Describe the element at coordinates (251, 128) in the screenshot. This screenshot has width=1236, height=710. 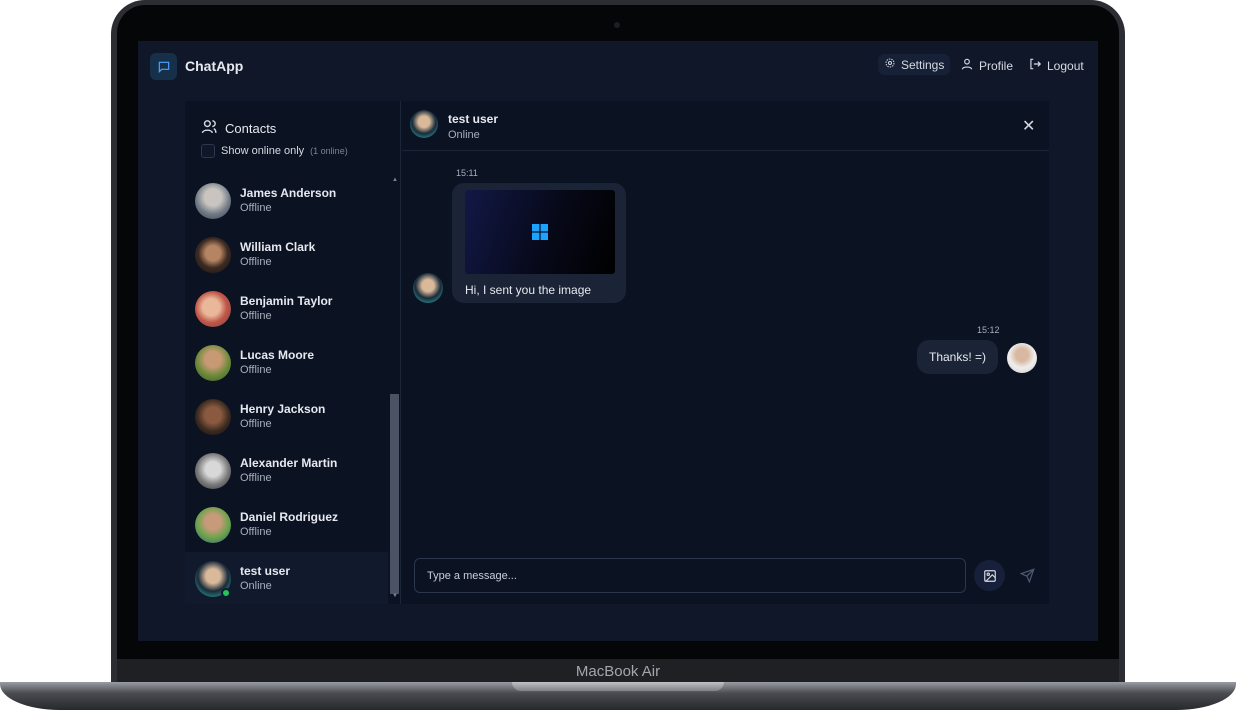
I see `contacts-title: Contacts` at that location.